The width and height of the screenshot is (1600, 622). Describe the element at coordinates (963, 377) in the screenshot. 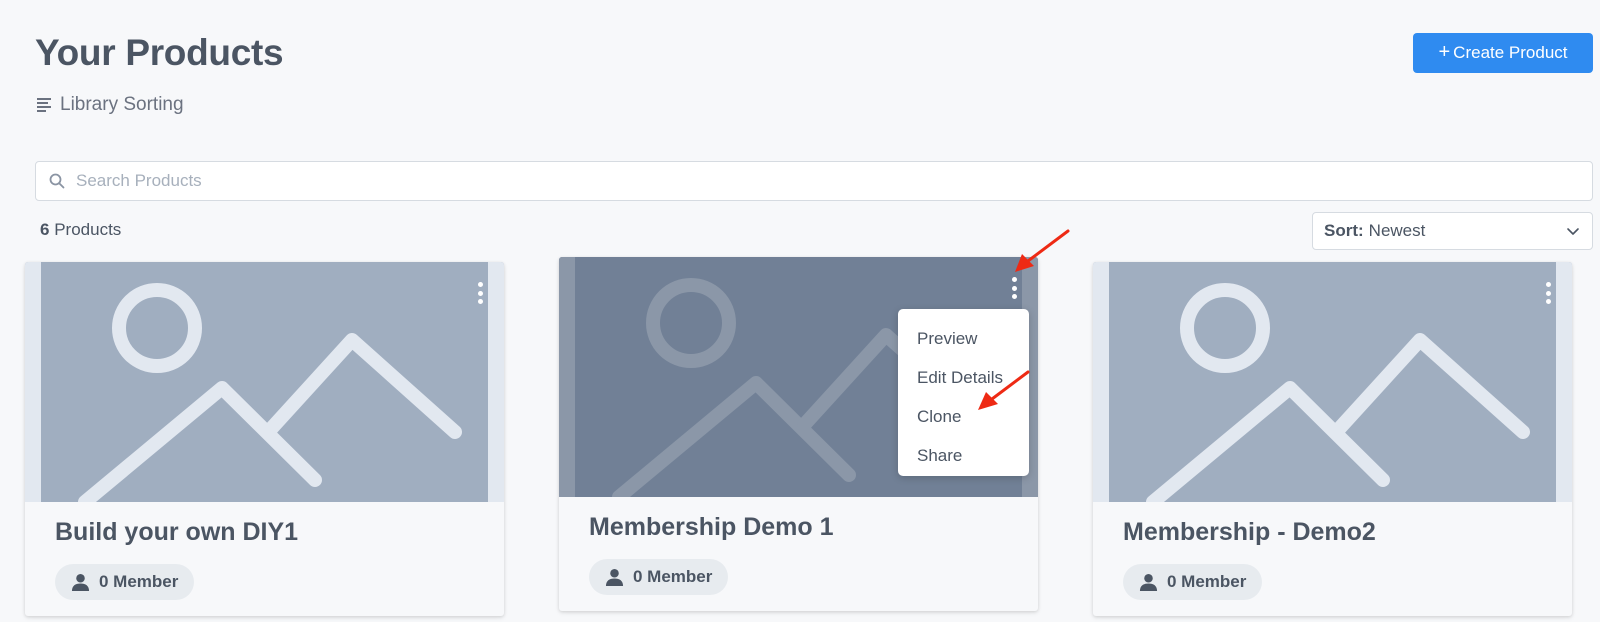

I see `menu-item-edit-details: Edit Details` at that location.